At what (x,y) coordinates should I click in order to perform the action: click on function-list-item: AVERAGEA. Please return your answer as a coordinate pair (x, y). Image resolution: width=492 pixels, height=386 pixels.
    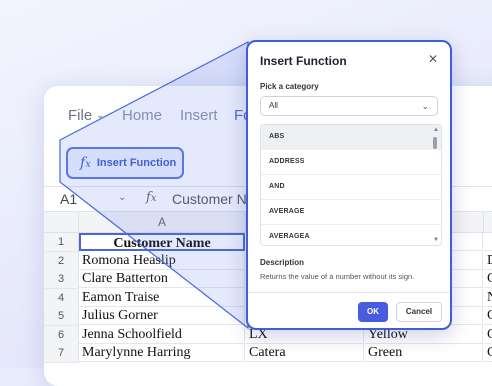
    Looking at the image, I should click on (351, 235).